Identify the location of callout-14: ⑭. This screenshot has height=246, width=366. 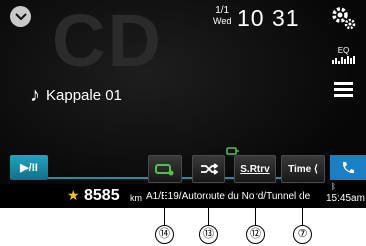
(164, 234).